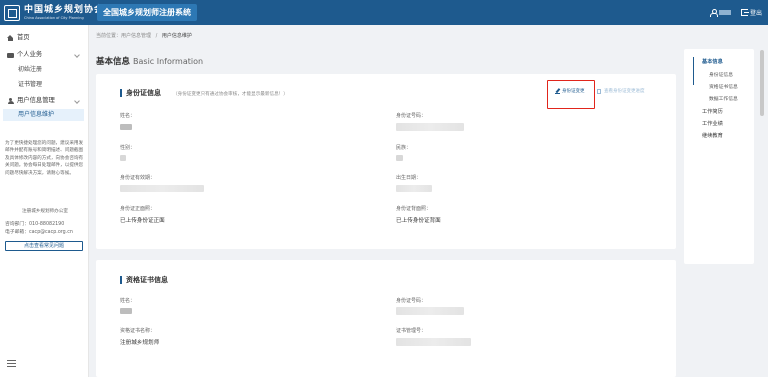 This screenshot has width=768, height=377. Describe the element at coordinates (430, 311) in the screenshot. I see `qual-id-number-value-redacted` at that location.